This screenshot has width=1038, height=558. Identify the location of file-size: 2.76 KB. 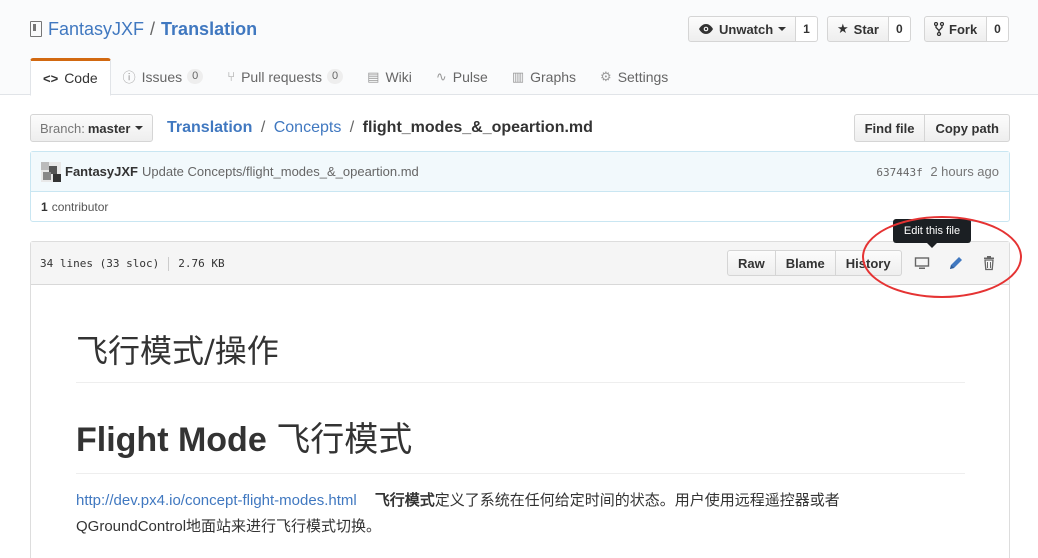
(201, 263).